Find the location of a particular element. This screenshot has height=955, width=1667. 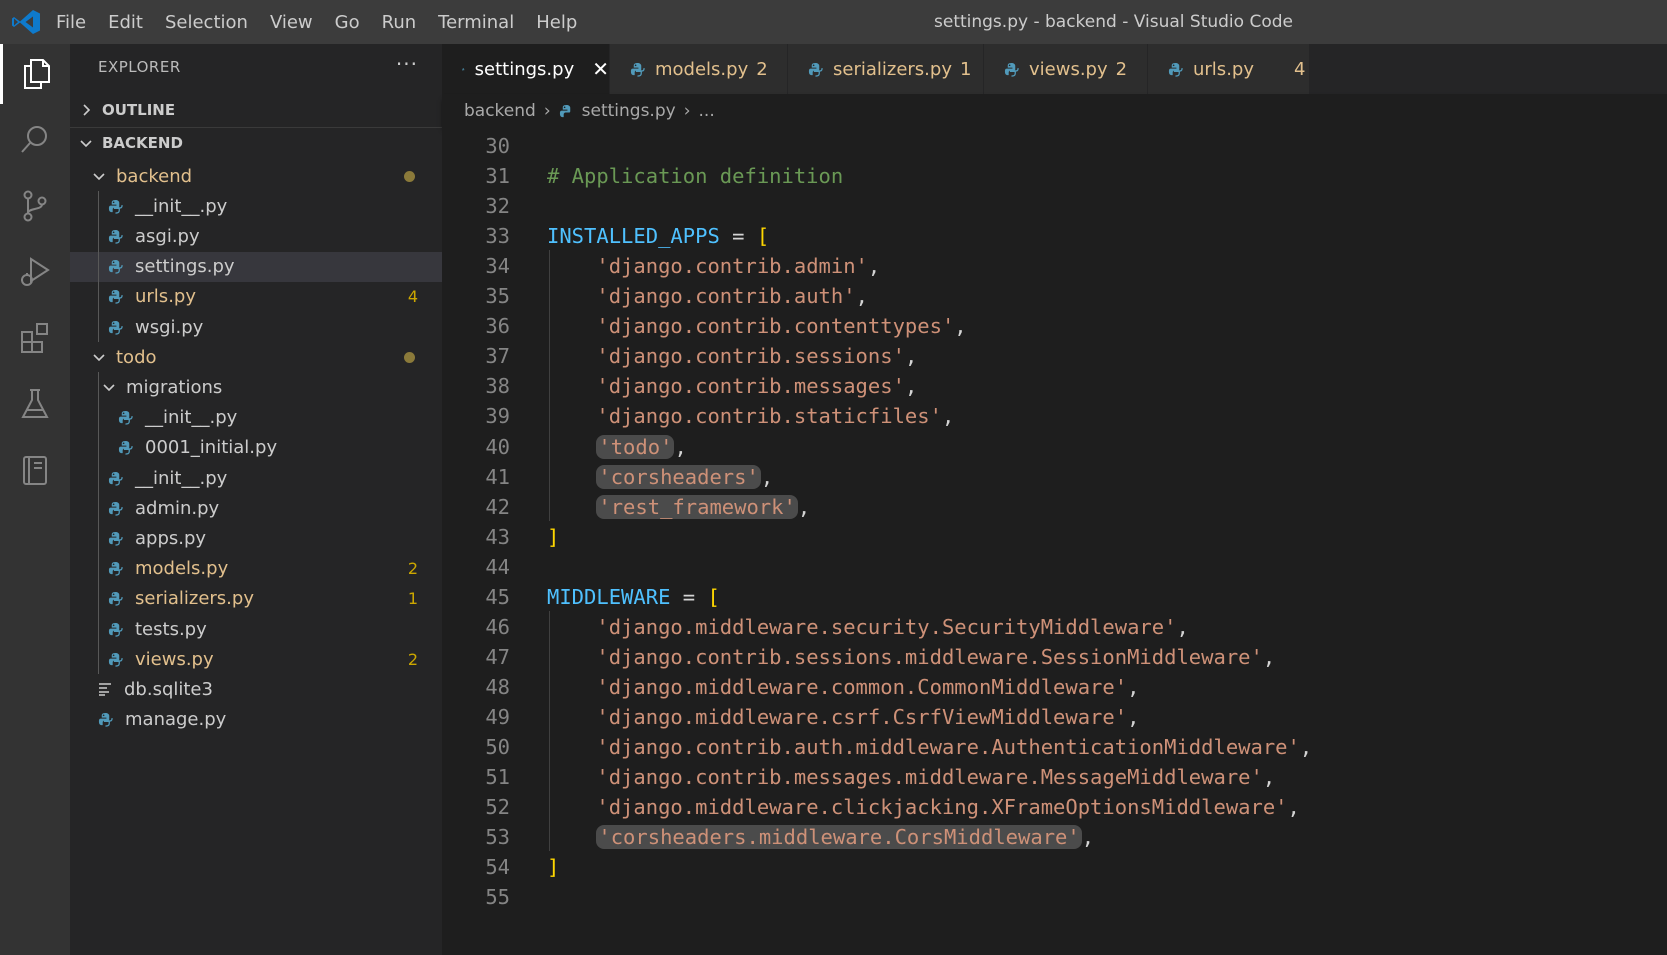

file-item: 0001_initial.py is located at coordinates (256, 448).